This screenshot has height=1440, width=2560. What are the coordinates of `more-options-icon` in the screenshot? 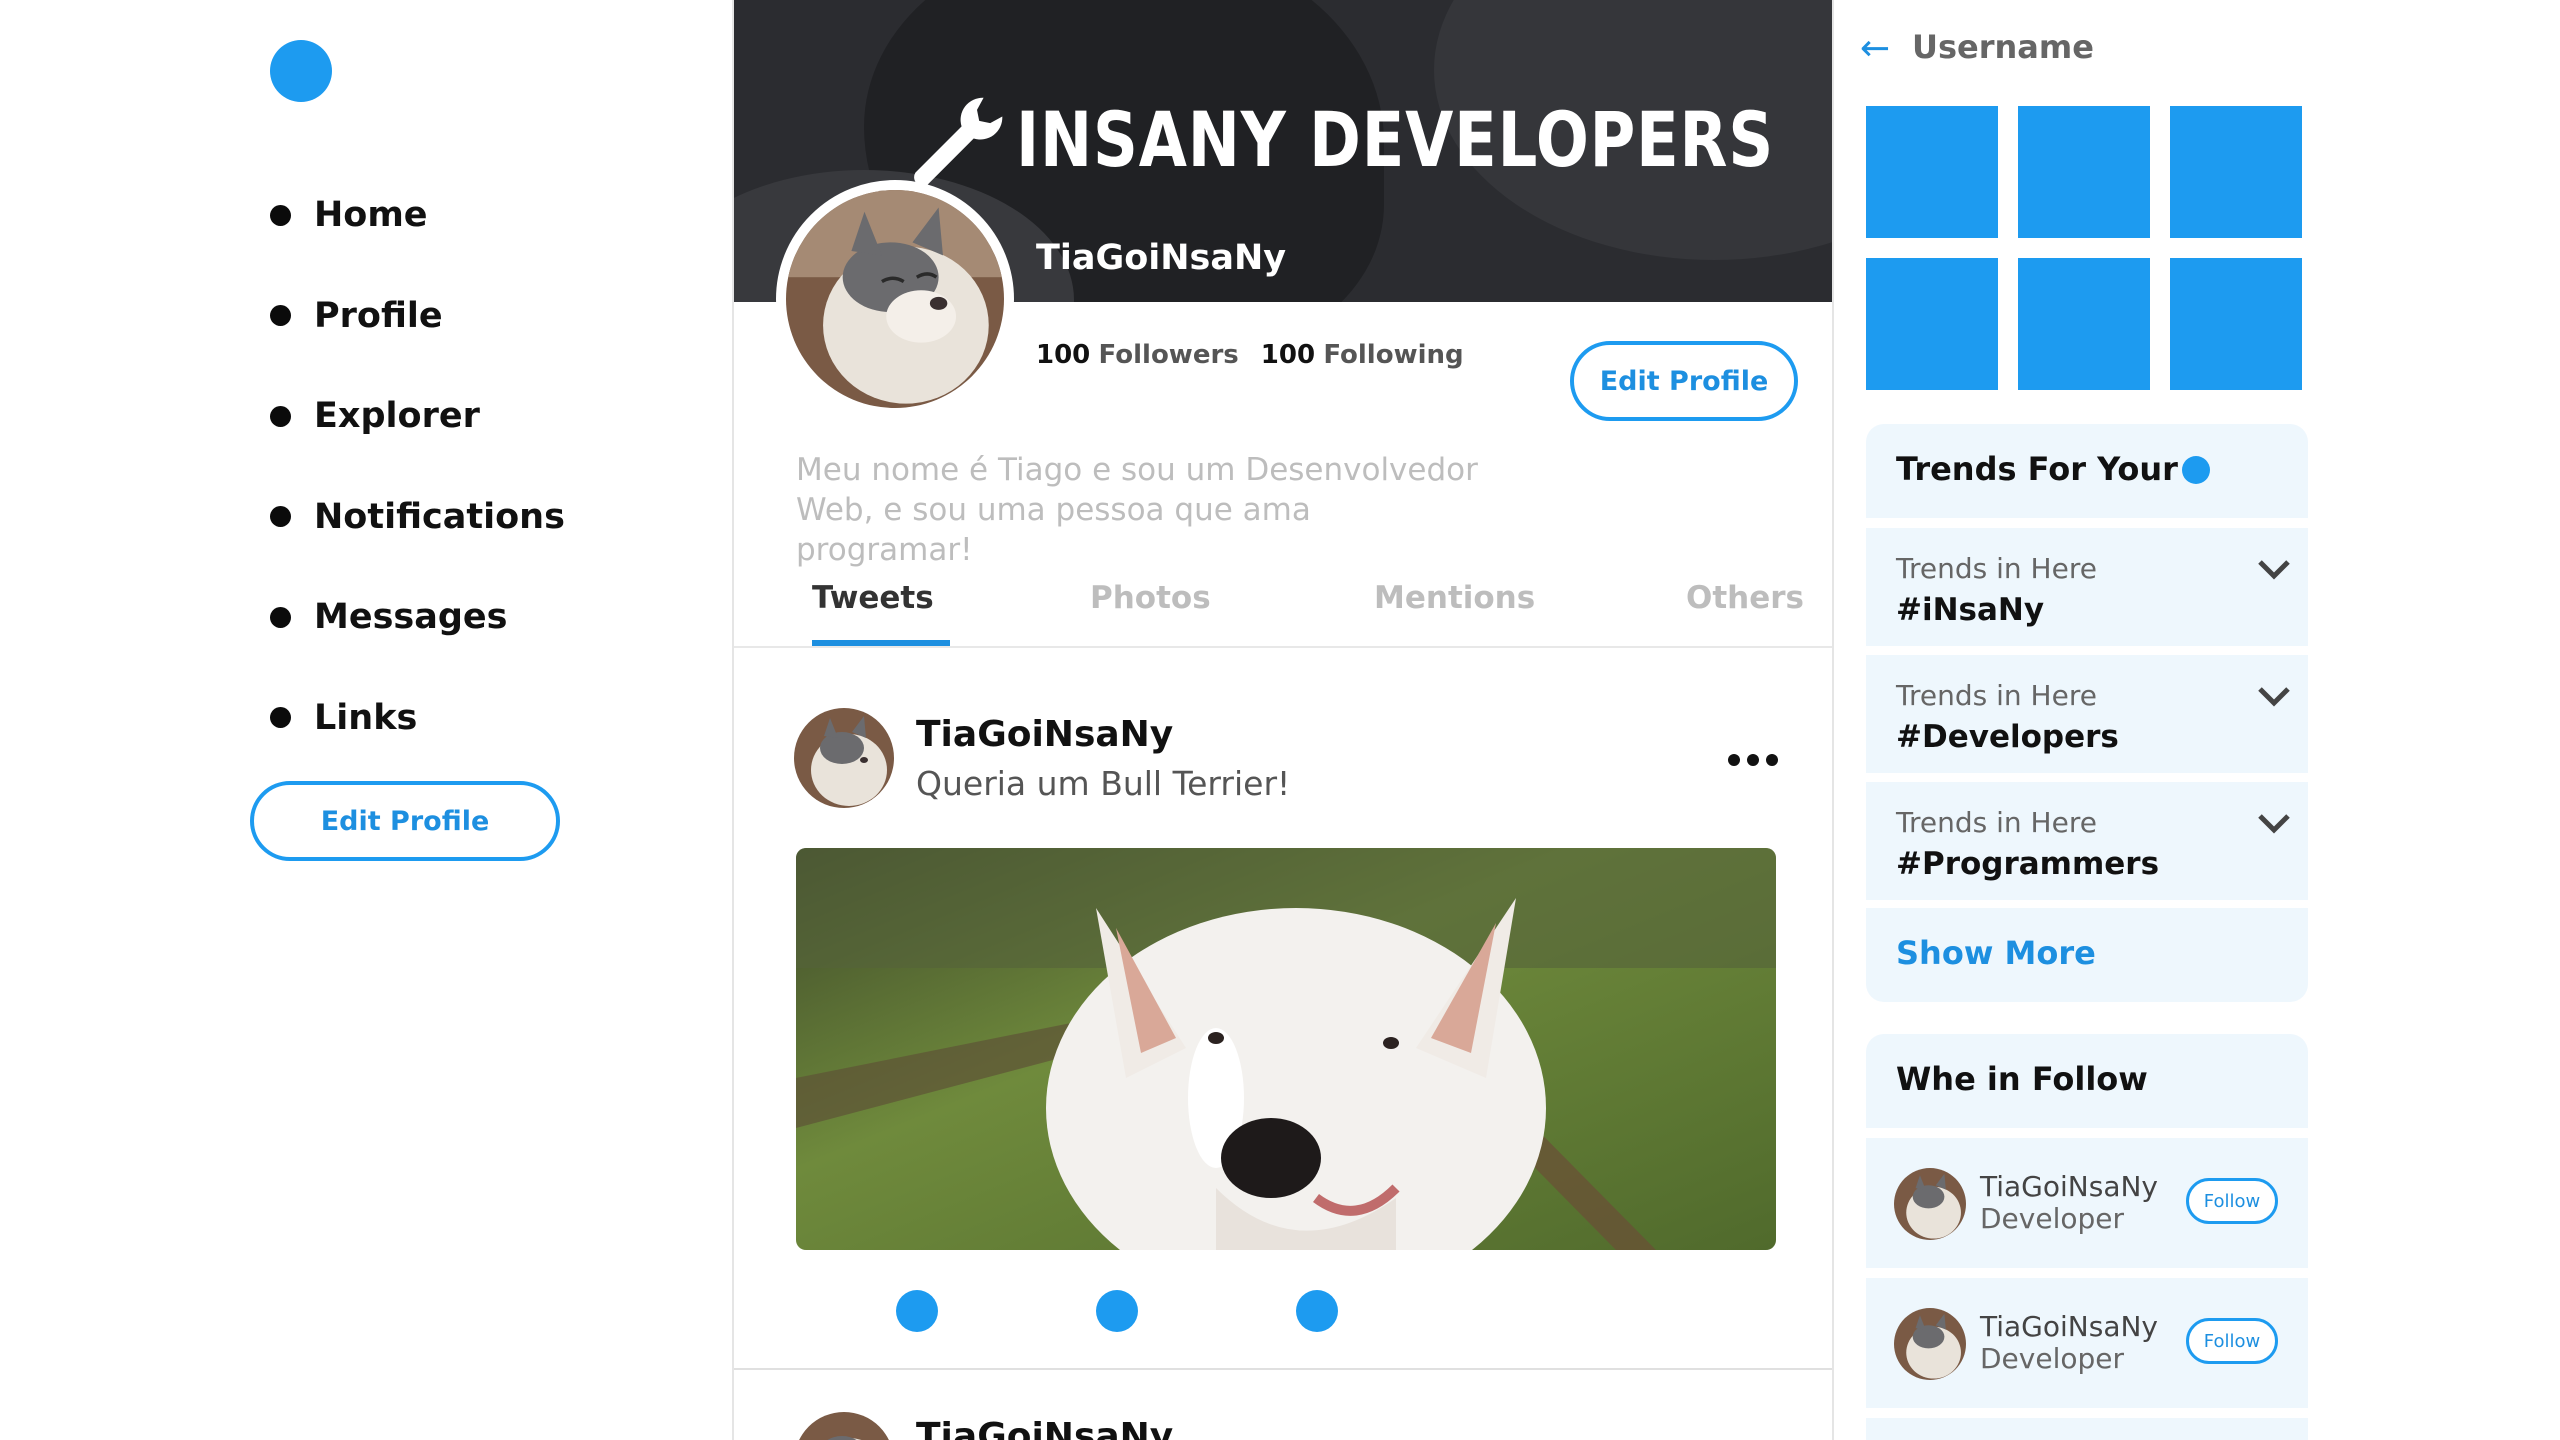 It's located at (1753, 760).